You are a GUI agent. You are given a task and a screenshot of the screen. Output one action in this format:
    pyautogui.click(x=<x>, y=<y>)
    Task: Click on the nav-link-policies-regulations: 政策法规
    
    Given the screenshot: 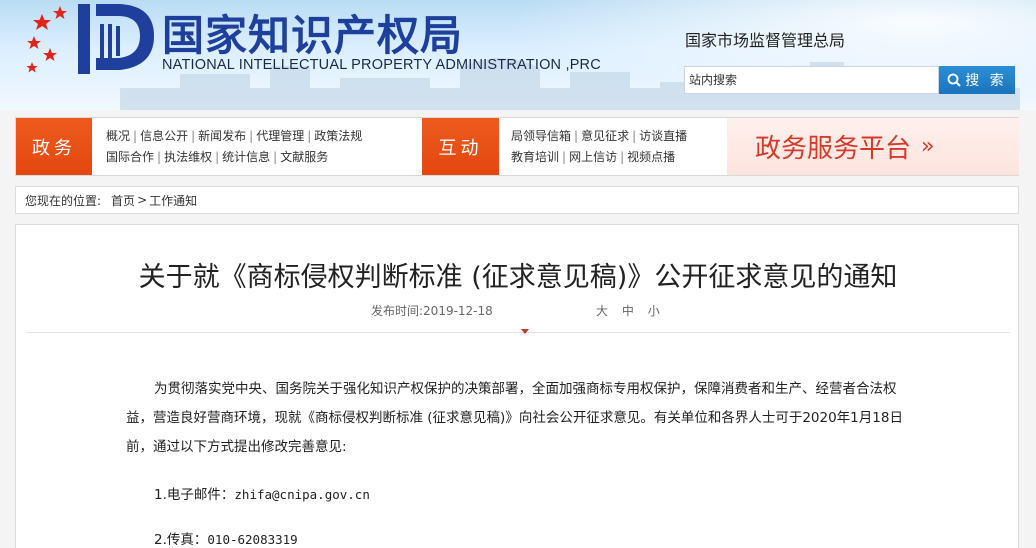 What is the action you would take?
    pyautogui.click(x=338, y=136)
    